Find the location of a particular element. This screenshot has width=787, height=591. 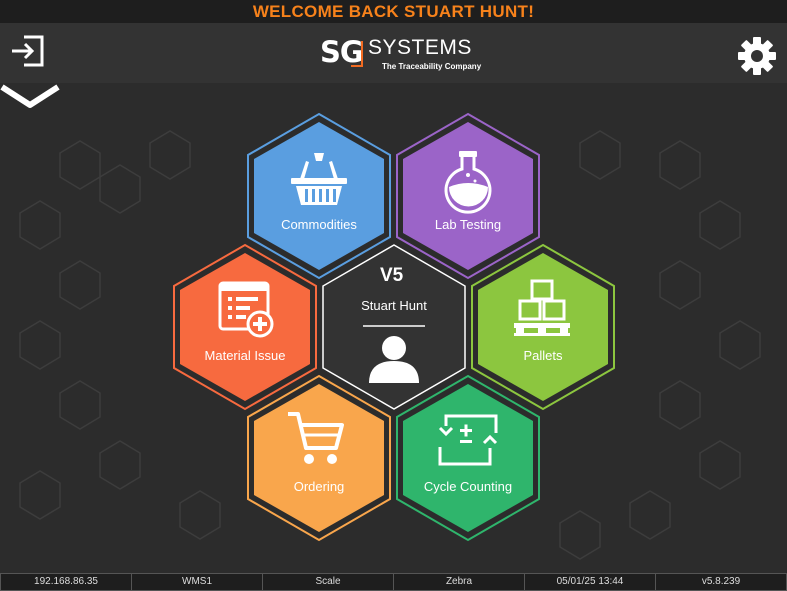

logo-systems: SYSTEMS is located at coordinates (420, 47).